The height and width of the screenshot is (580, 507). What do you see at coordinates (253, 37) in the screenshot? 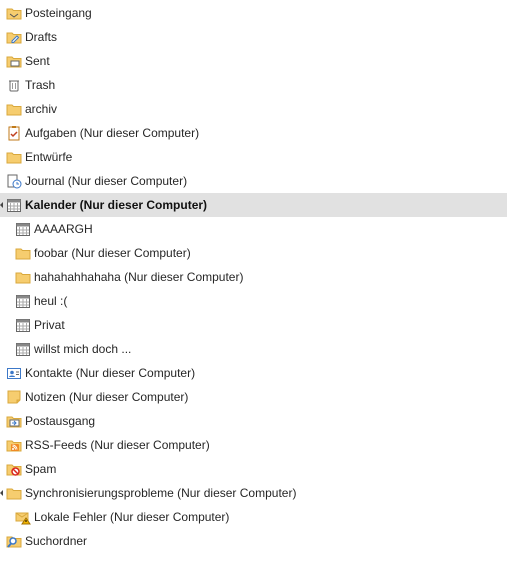
I see `folder-item-drafts: Drafts` at bounding box center [253, 37].